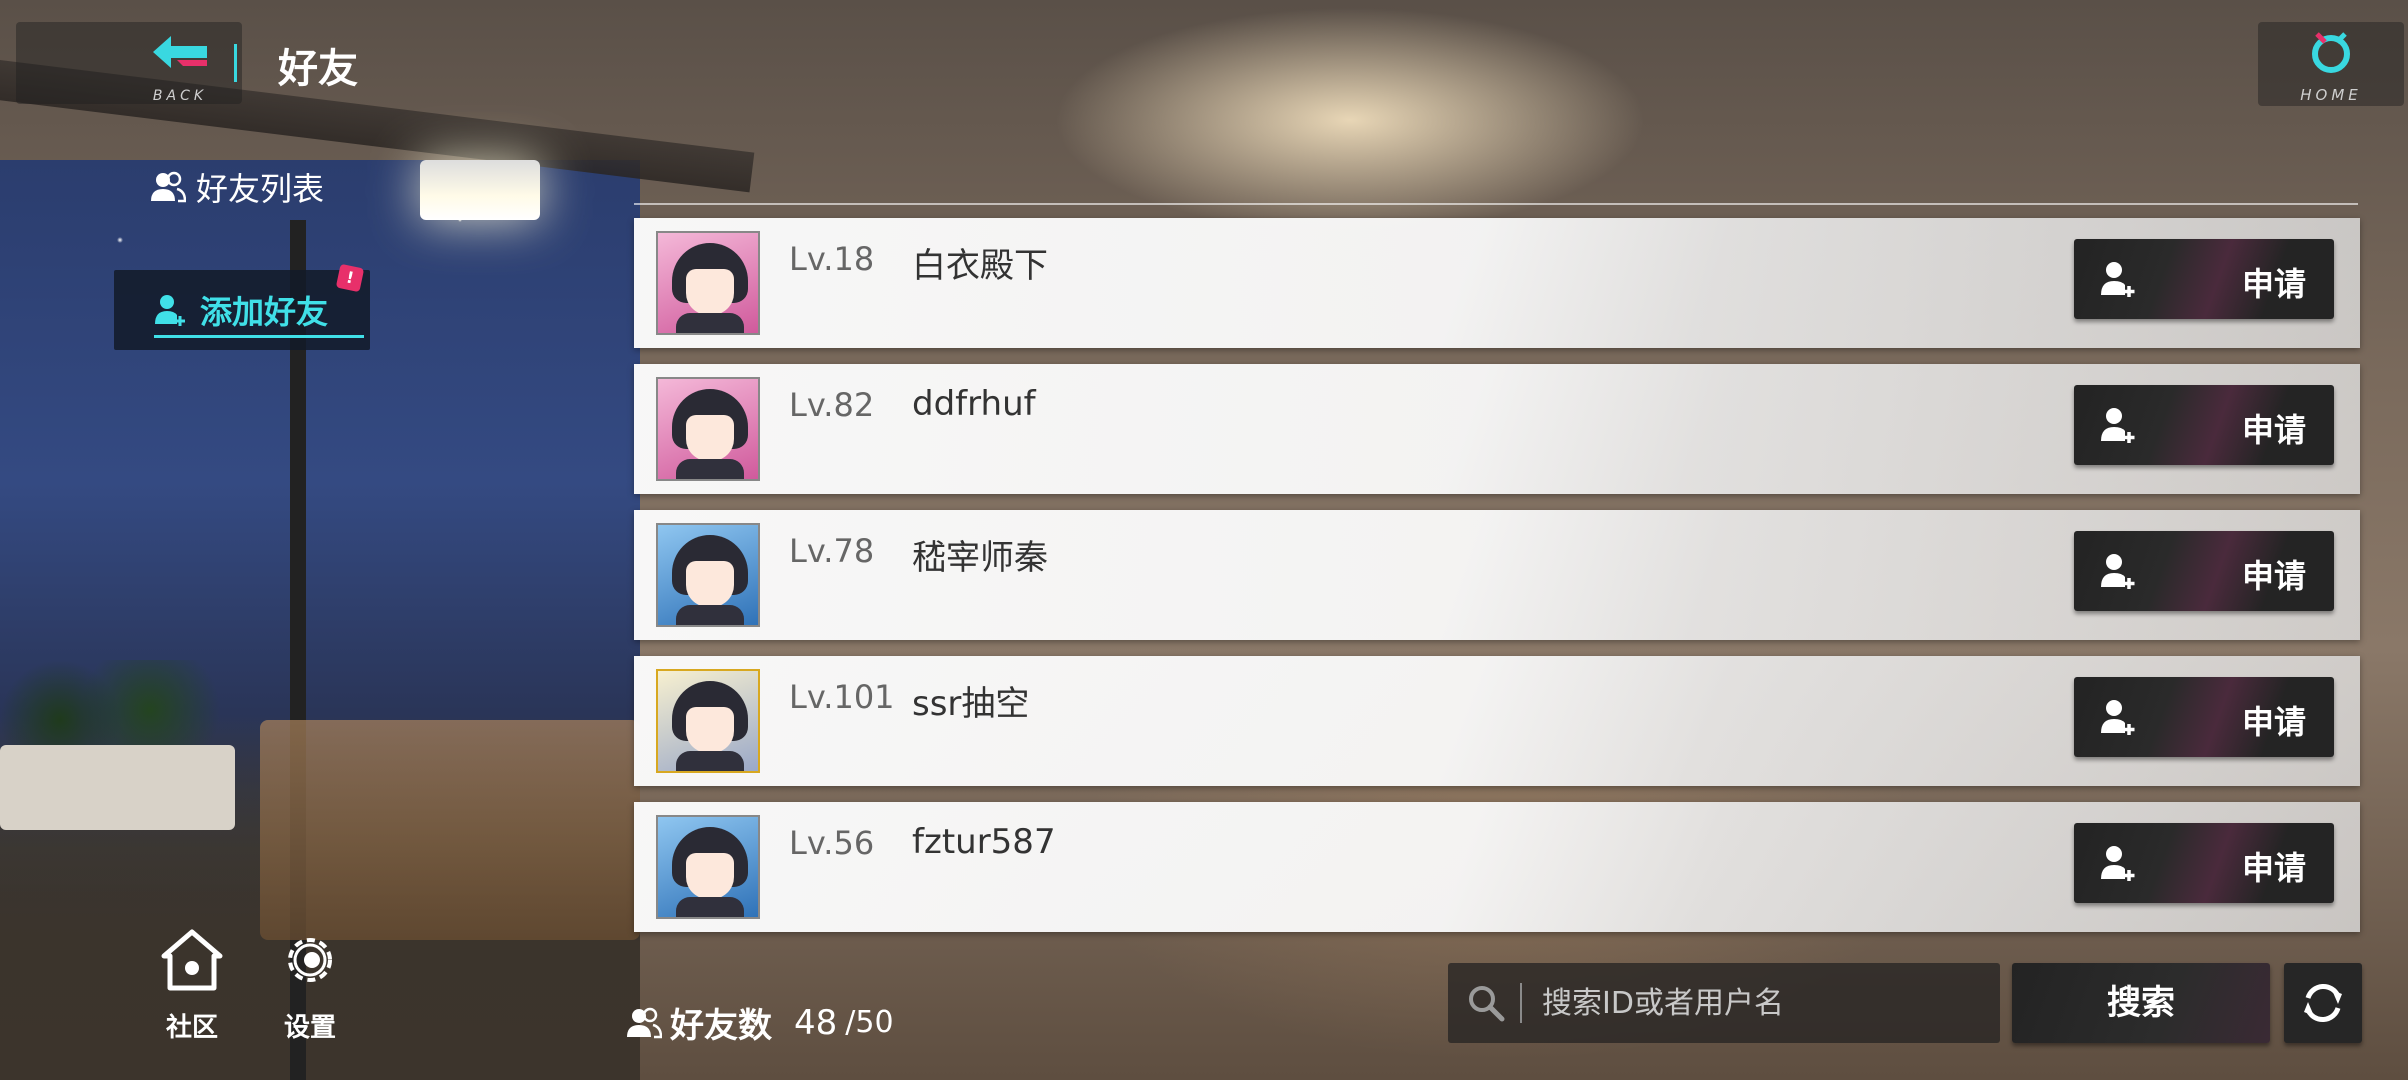 Image resolution: width=2408 pixels, height=1080 pixels. Describe the element at coordinates (310, 960) in the screenshot. I see `gear-icon` at that location.